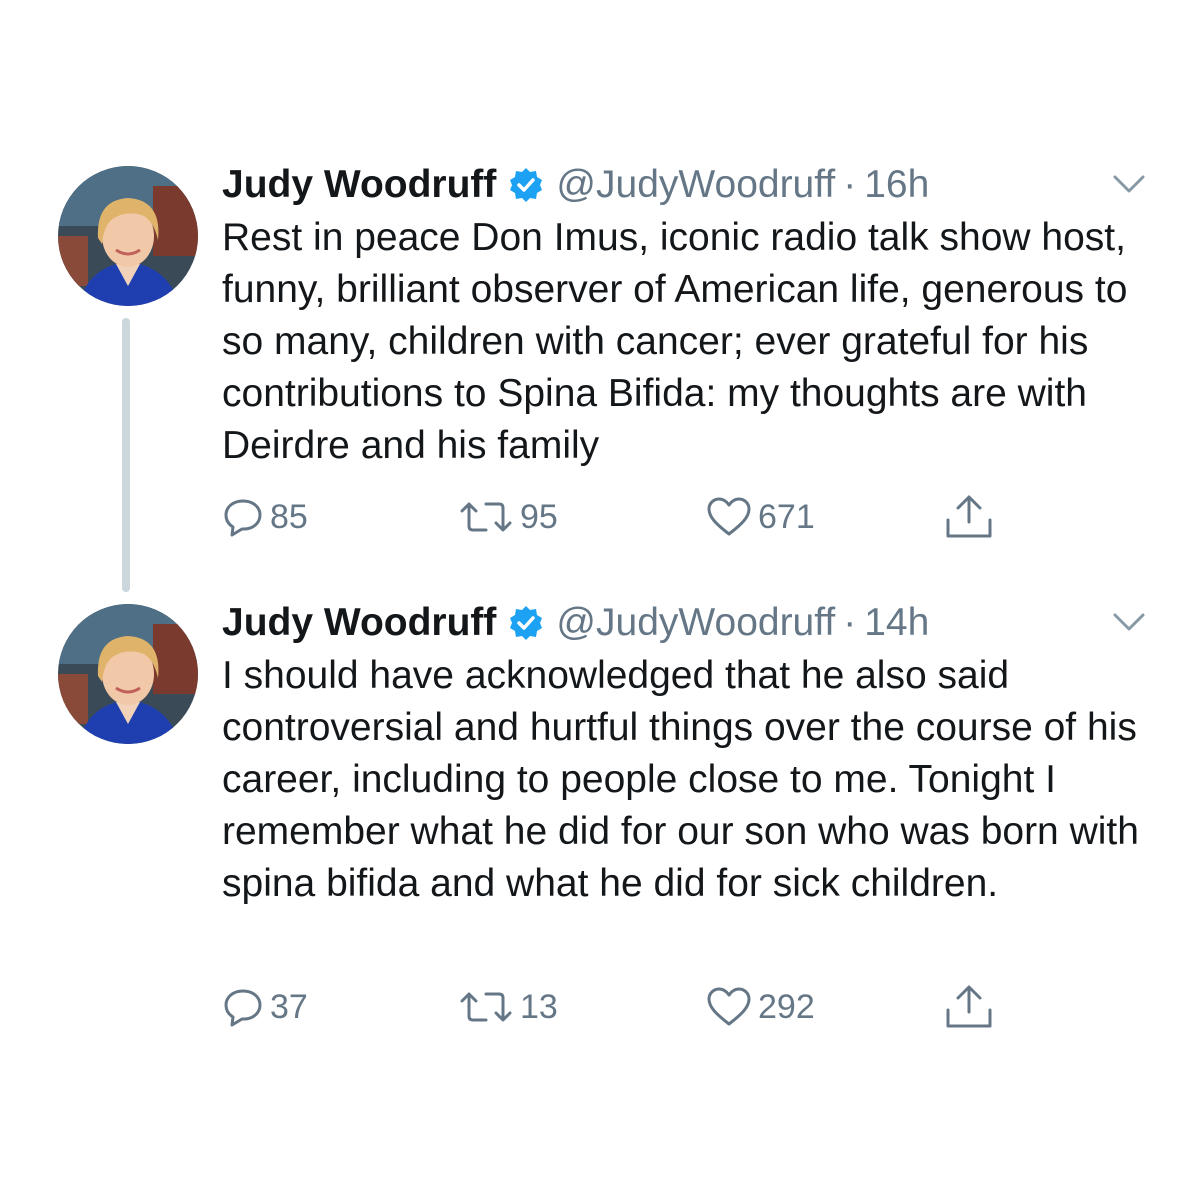 This screenshot has width=1200, height=1200. I want to click on like-button: 671, so click(760, 517).